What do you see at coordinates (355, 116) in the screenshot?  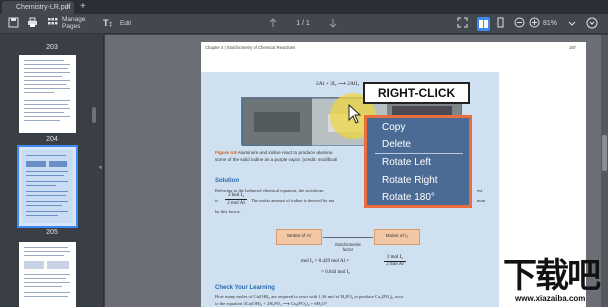 I see `mouse-cursor-icon` at bounding box center [355, 116].